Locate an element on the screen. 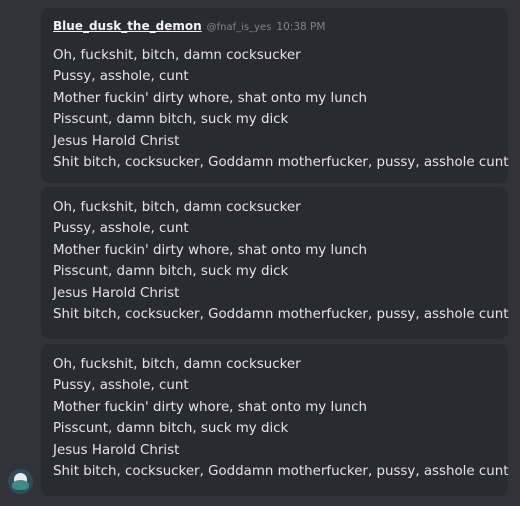 Image resolution: width=520 pixels, height=506 pixels. user-avatar-icon is located at coordinates (20, 481).